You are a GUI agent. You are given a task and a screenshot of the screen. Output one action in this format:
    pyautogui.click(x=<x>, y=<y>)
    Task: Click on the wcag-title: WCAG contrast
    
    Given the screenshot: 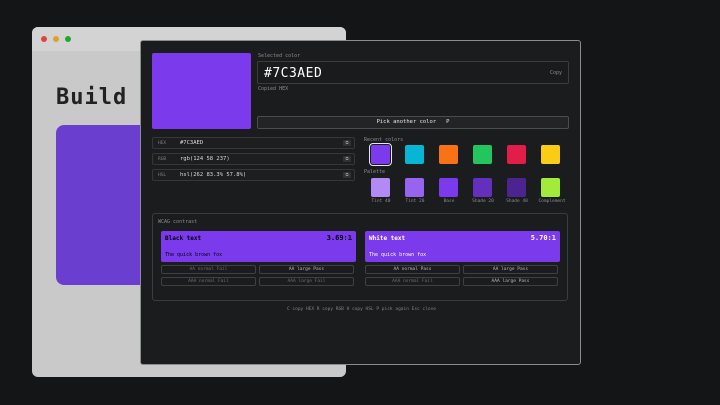 What is the action you would take?
    pyautogui.click(x=178, y=222)
    